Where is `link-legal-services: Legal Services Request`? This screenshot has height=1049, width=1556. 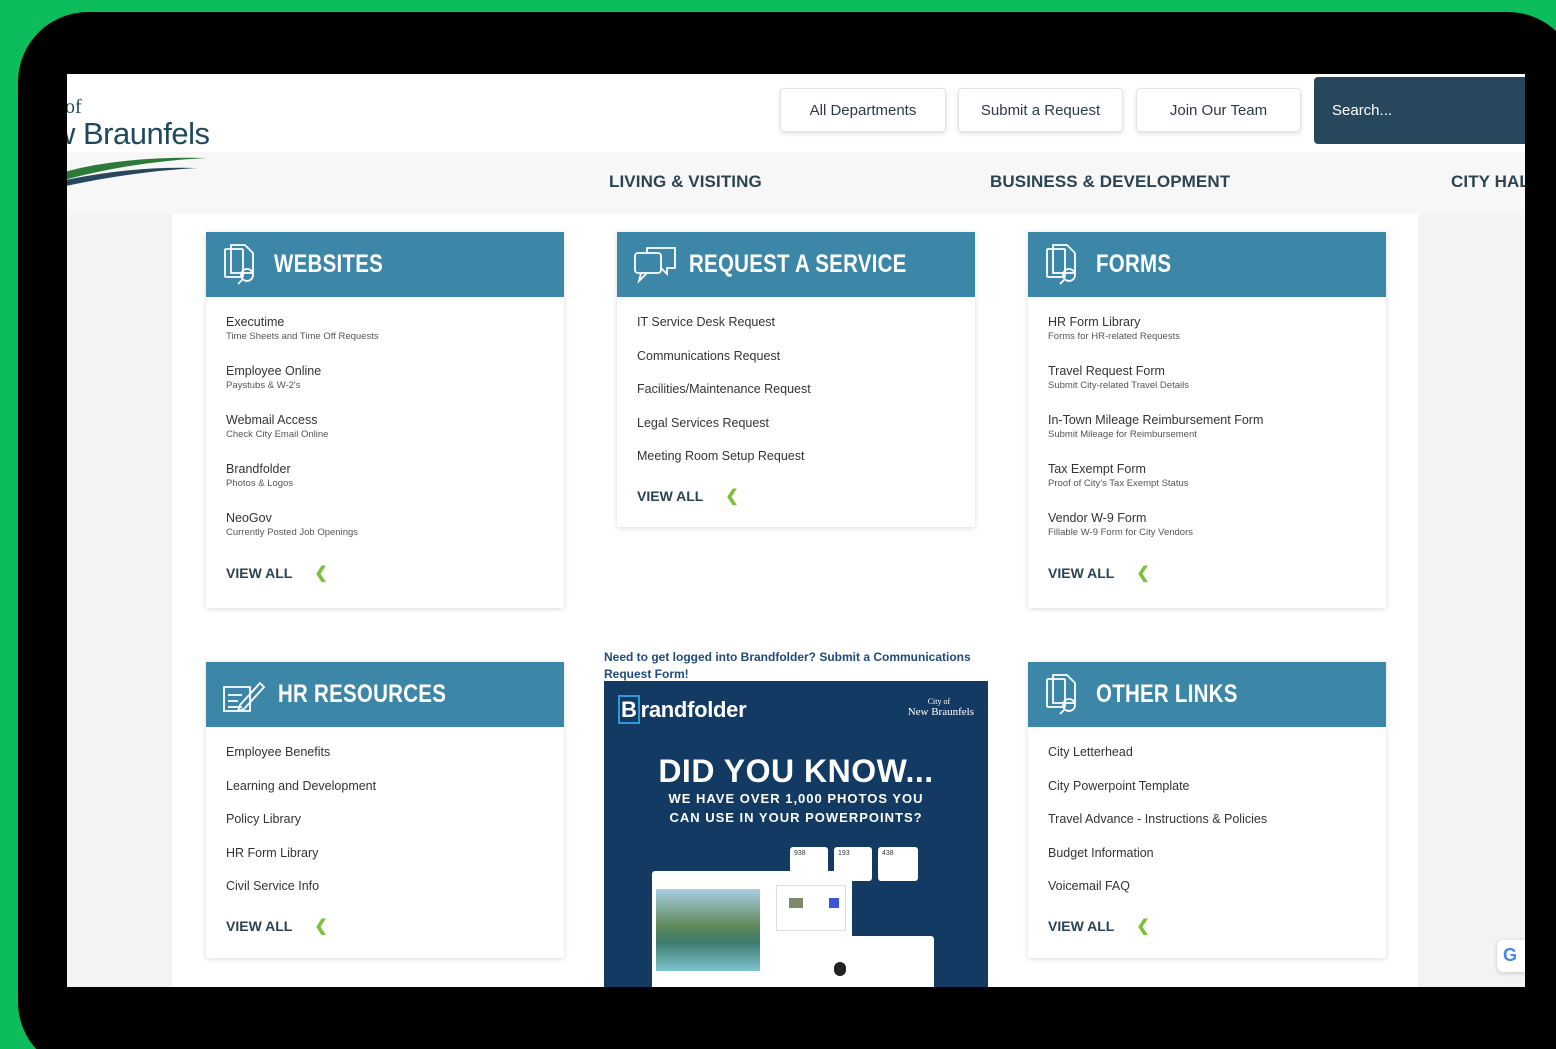
link-legal-services: Legal Services Request is located at coordinates (796, 423).